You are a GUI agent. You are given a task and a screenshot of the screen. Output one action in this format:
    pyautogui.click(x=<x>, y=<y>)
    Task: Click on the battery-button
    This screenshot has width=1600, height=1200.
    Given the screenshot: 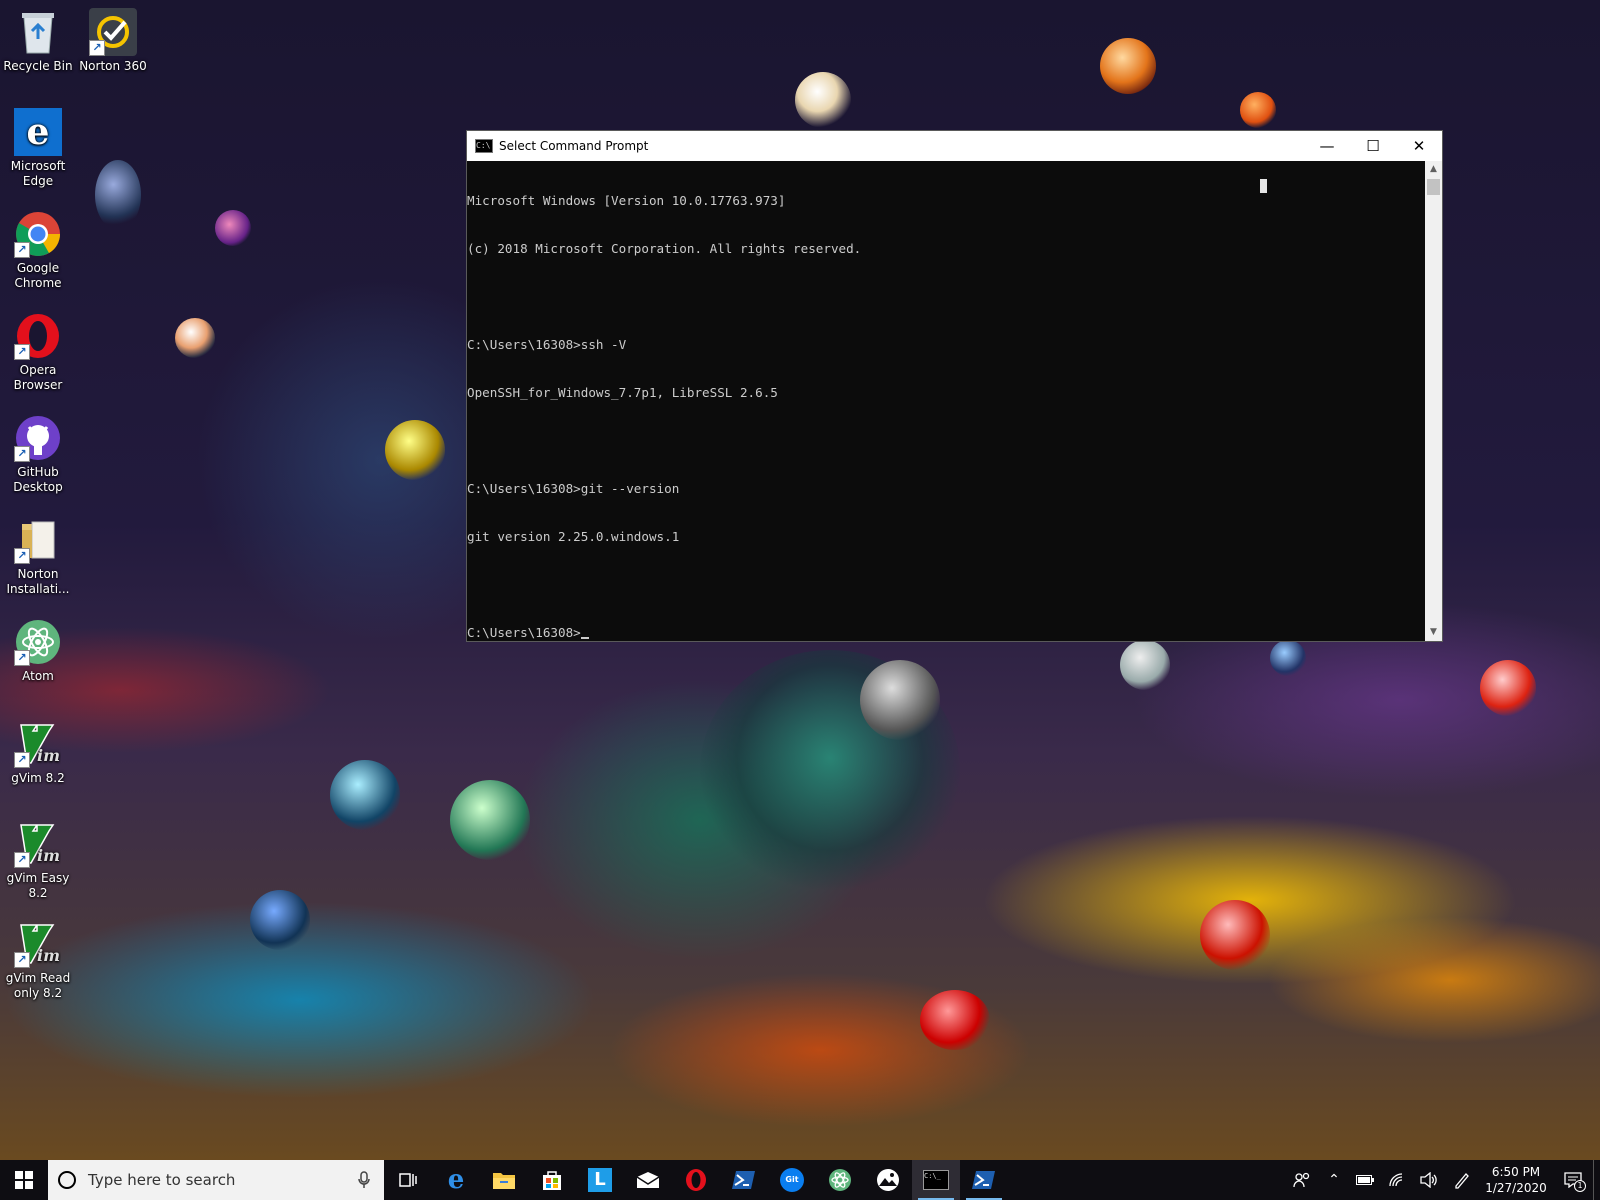 What is the action you would take?
    pyautogui.click(x=1365, y=1180)
    